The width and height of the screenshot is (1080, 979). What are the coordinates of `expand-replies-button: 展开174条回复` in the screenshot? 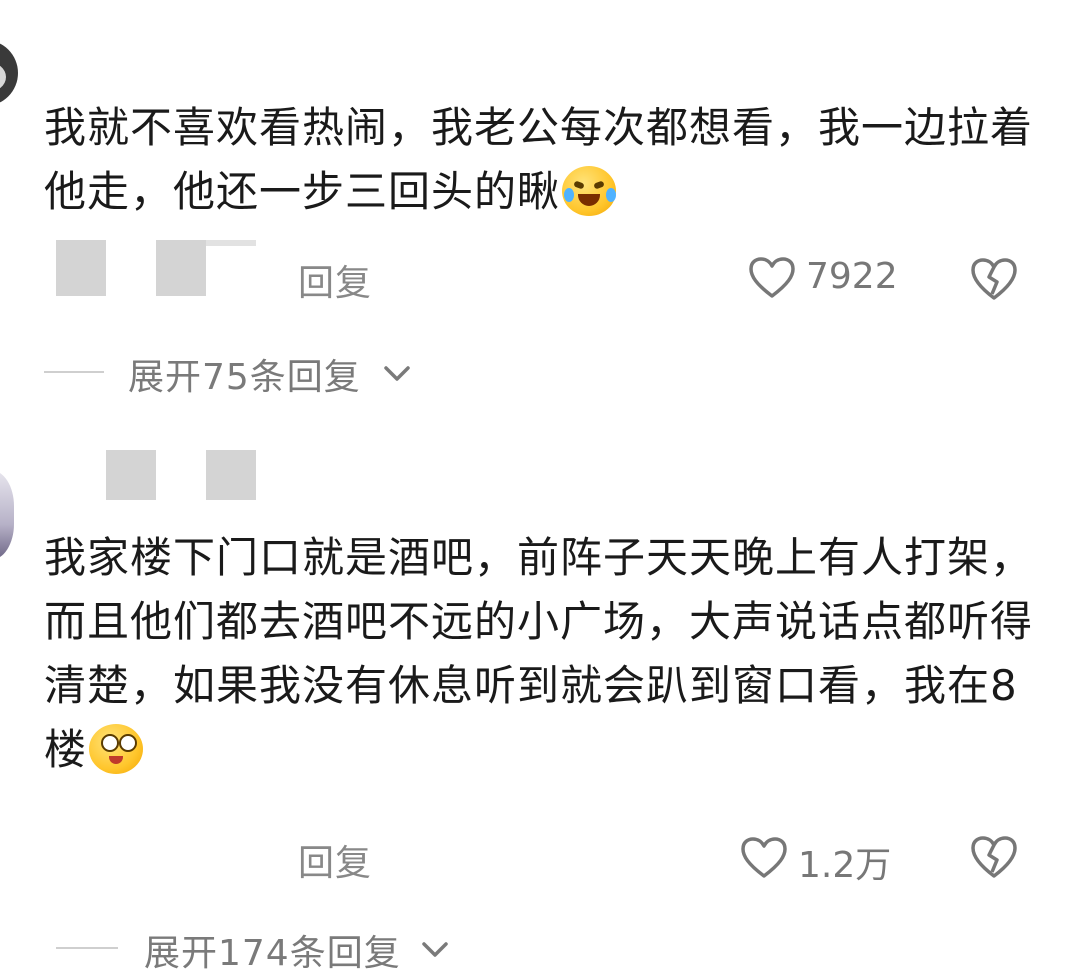 It's located at (272, 950).